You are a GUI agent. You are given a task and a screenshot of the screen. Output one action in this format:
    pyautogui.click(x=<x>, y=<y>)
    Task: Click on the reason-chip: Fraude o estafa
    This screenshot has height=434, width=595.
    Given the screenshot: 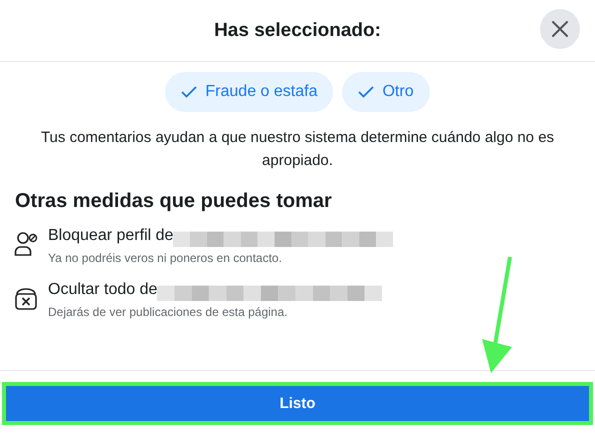 What is the action you would take?
    pyautogui.click(x=249, y=92)
    